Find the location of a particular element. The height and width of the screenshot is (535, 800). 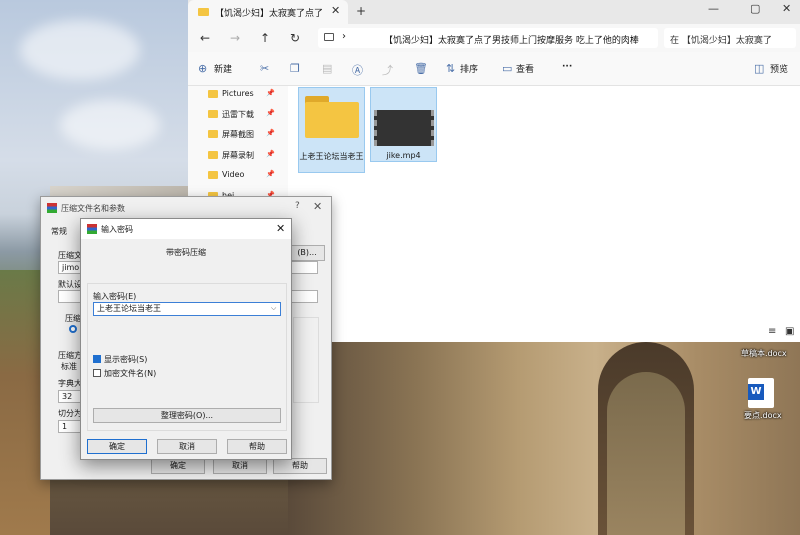

tab-general: 常规 is located at coordinates (59, 231).